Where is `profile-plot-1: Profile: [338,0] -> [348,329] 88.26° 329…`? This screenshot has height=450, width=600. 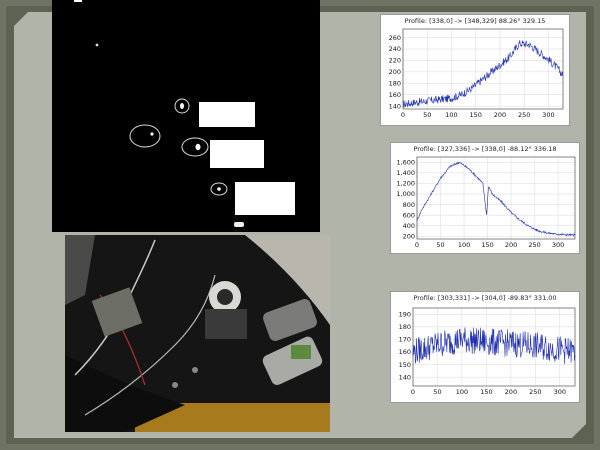
profile-plot-1: Profile: [338,0] -> [348,329] 88.26° 329… is located at coordinates (475, 70).